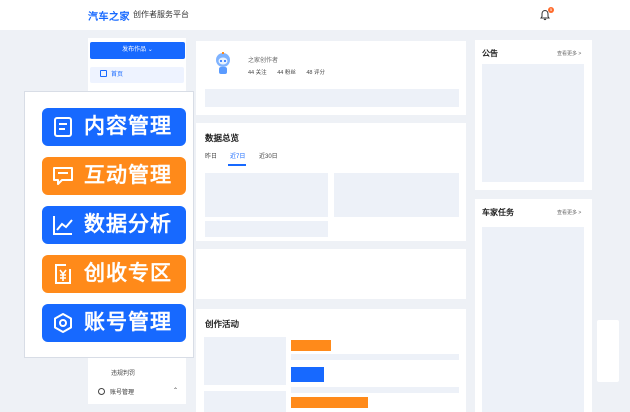 The height and width of the screenshot is (412, 630). Describe the element at coordinates (331, 78) in the screenshot. I see `profile-card: 之家创作者 44 关注 44 粉丝 48 评分` at that location.